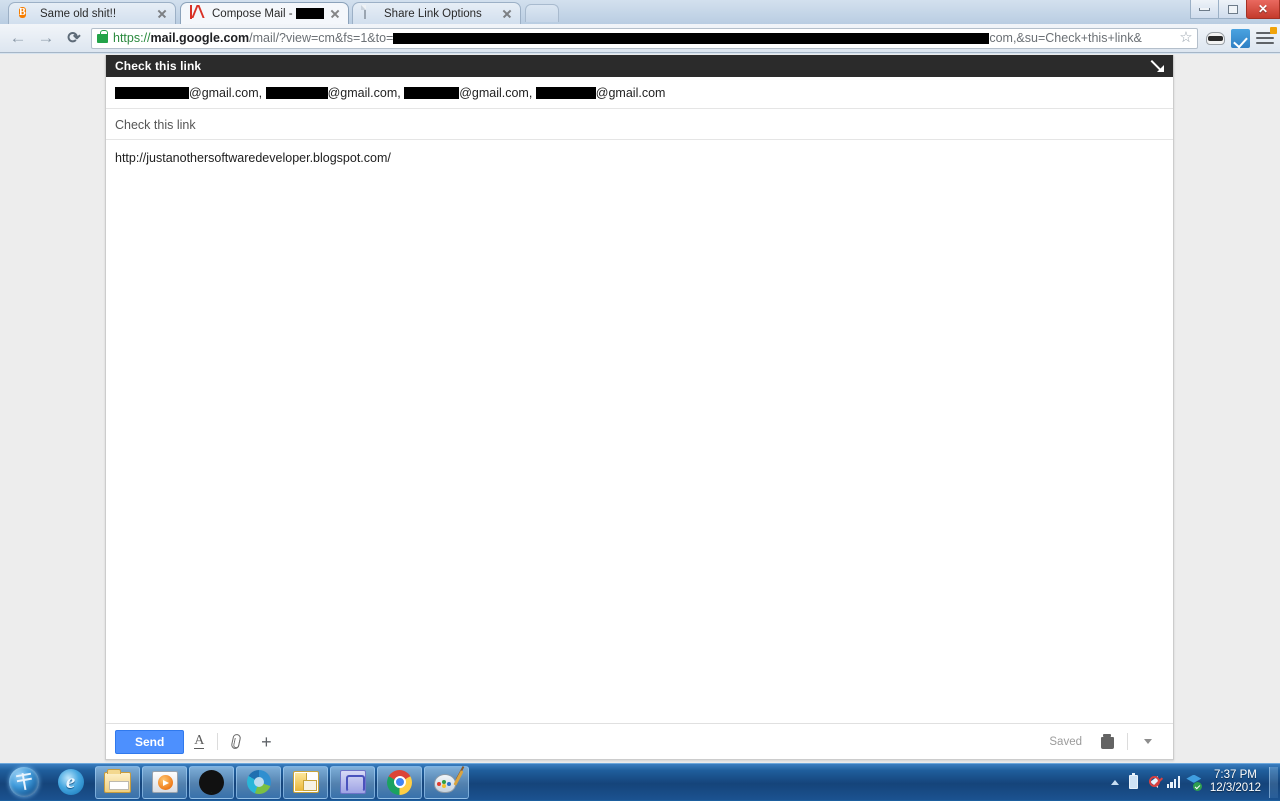  Describe the element at coordinates (639, 124) in the screenshot. I see `subject-field: Check this link` at that location.